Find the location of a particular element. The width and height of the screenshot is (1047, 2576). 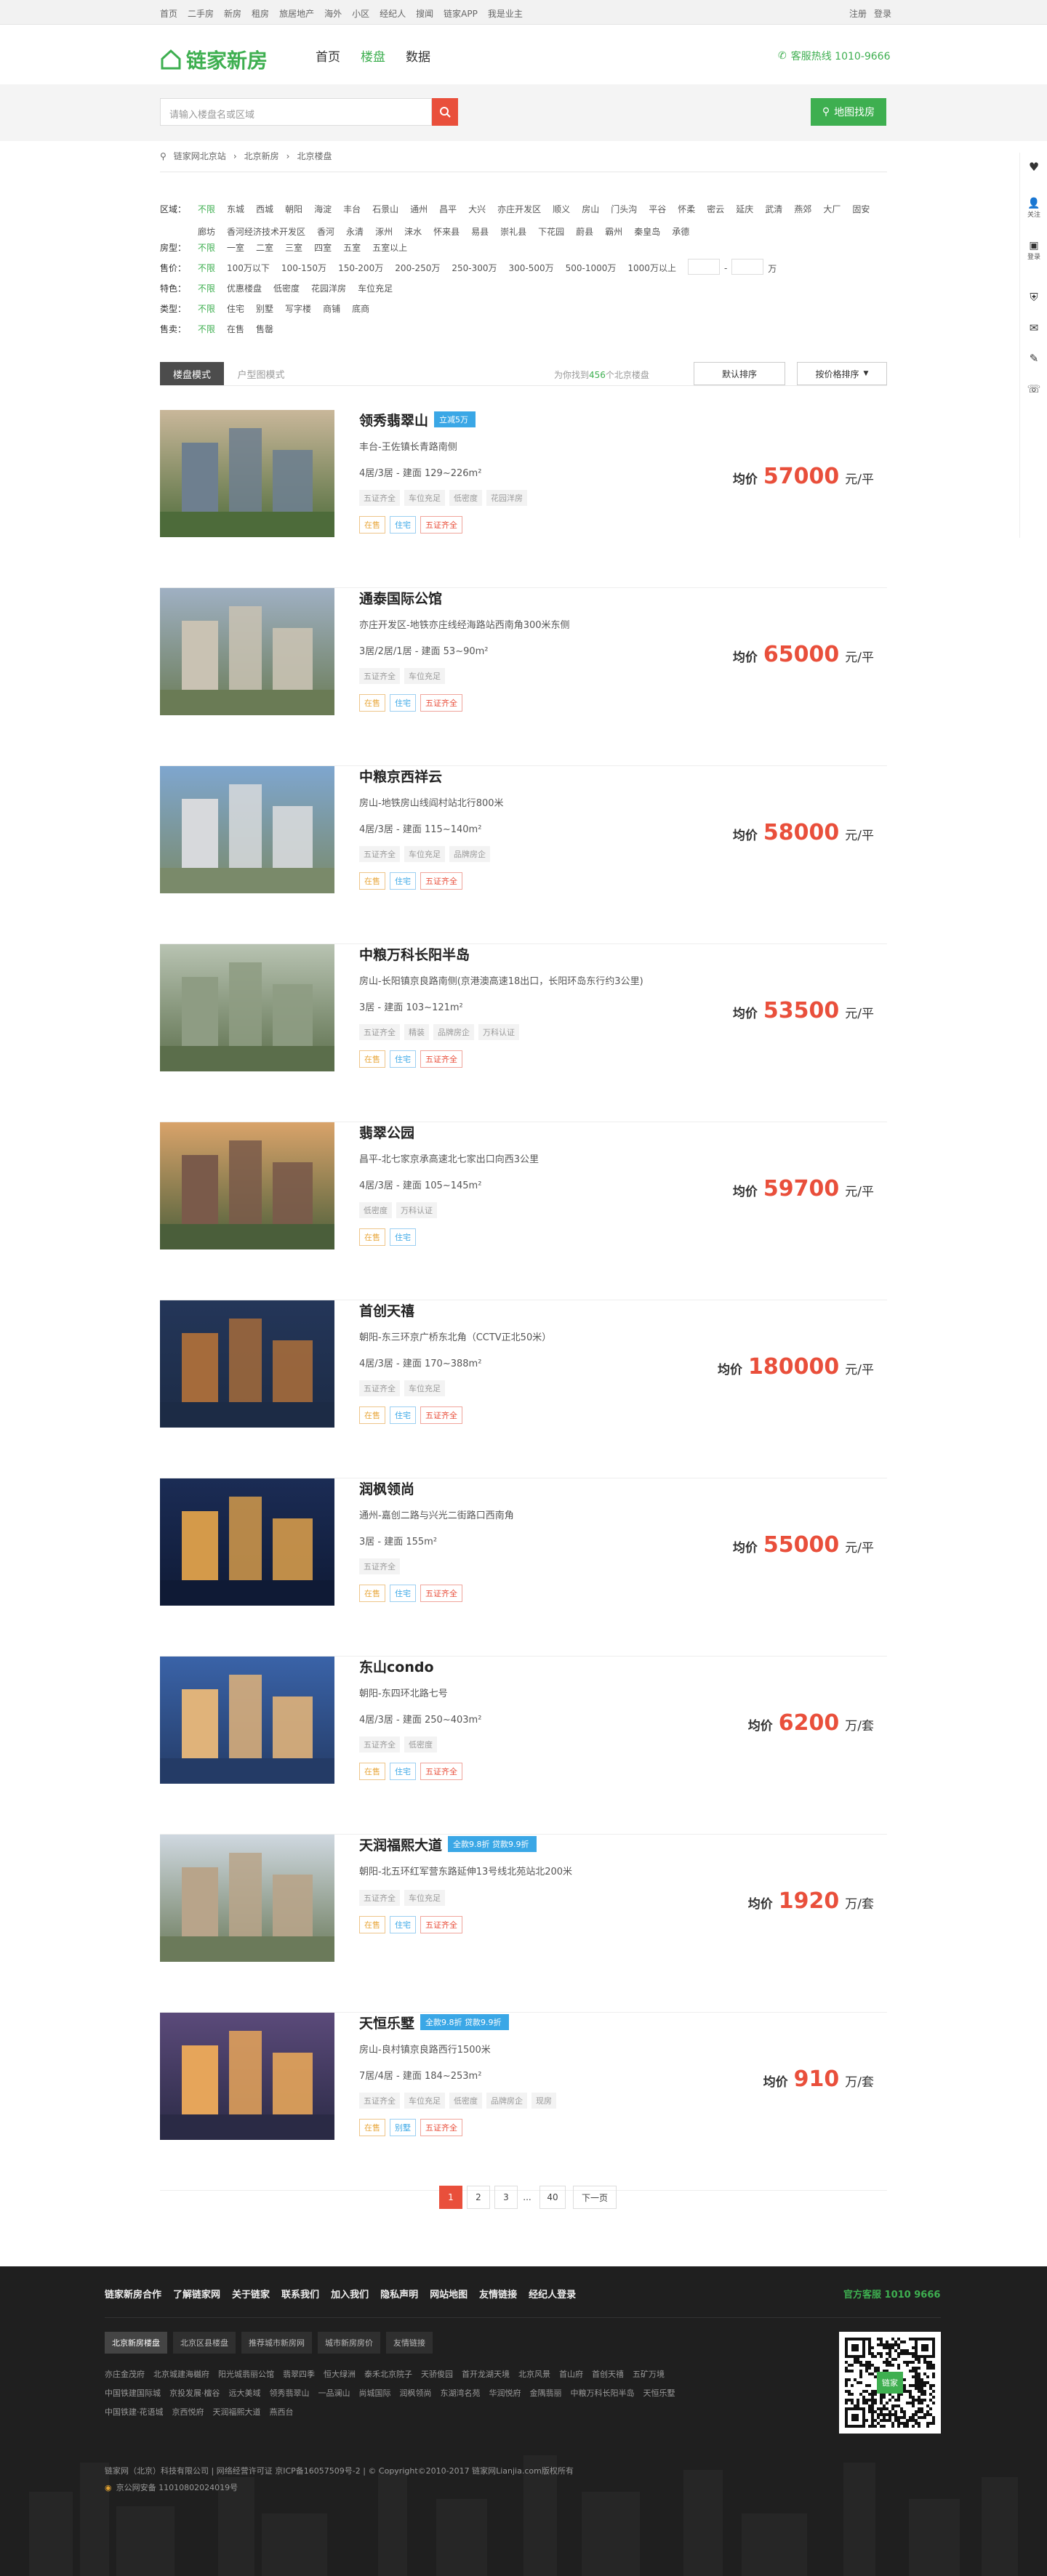

tab-building-mode: 楼盘模式 is located at coordinates (192, 373).